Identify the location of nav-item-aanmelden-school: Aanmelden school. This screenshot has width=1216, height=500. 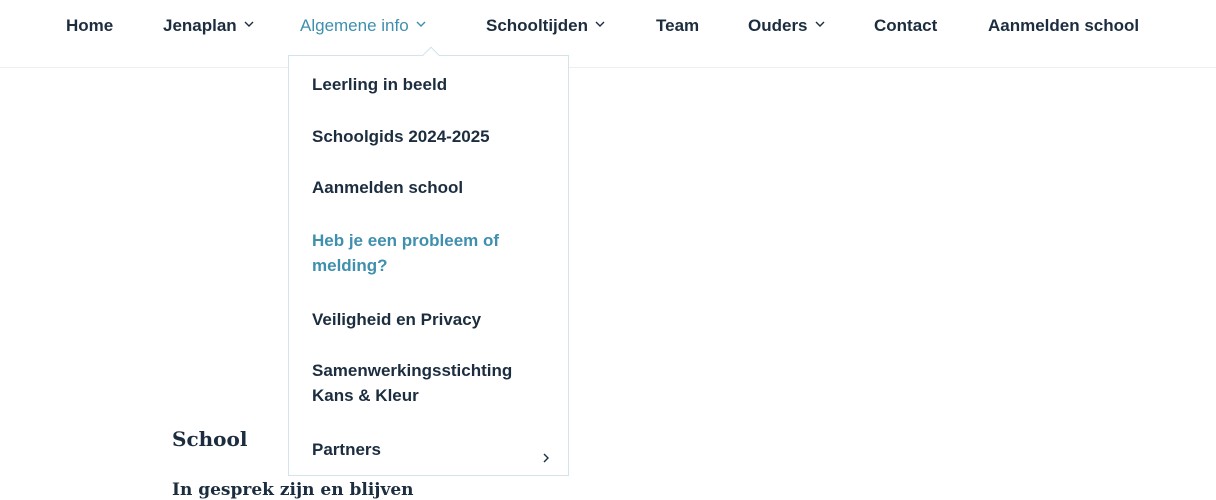
(1063, 26).